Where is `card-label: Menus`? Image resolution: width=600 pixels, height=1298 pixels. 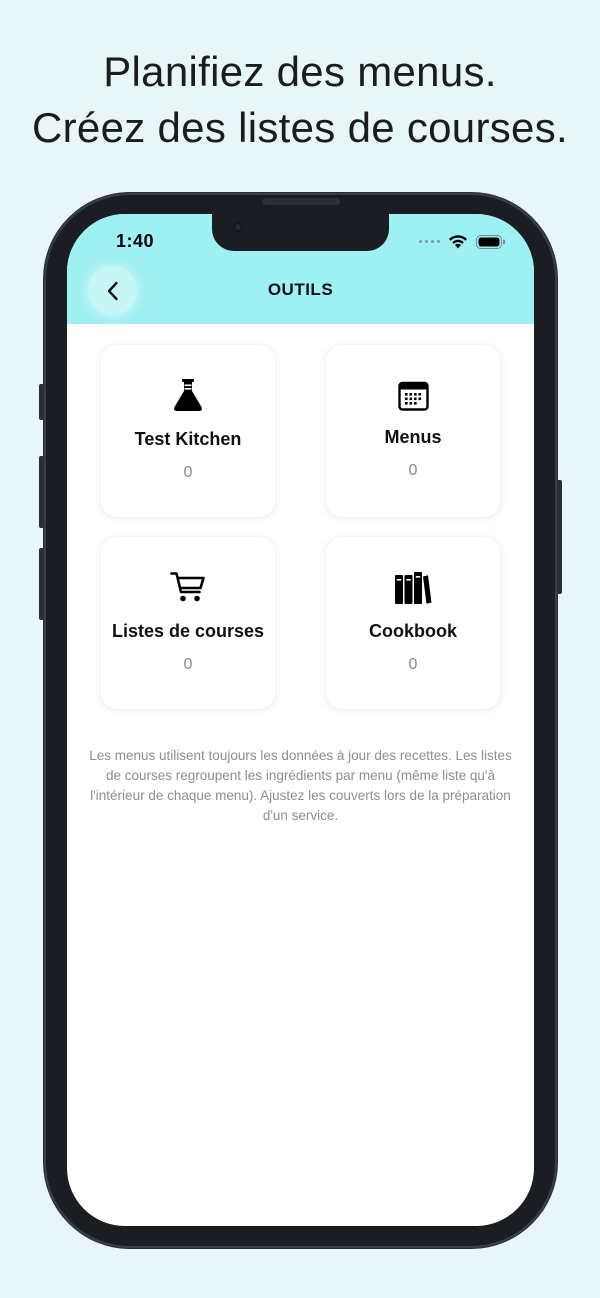 card-label: Menus is located at coordinates (413, 437).